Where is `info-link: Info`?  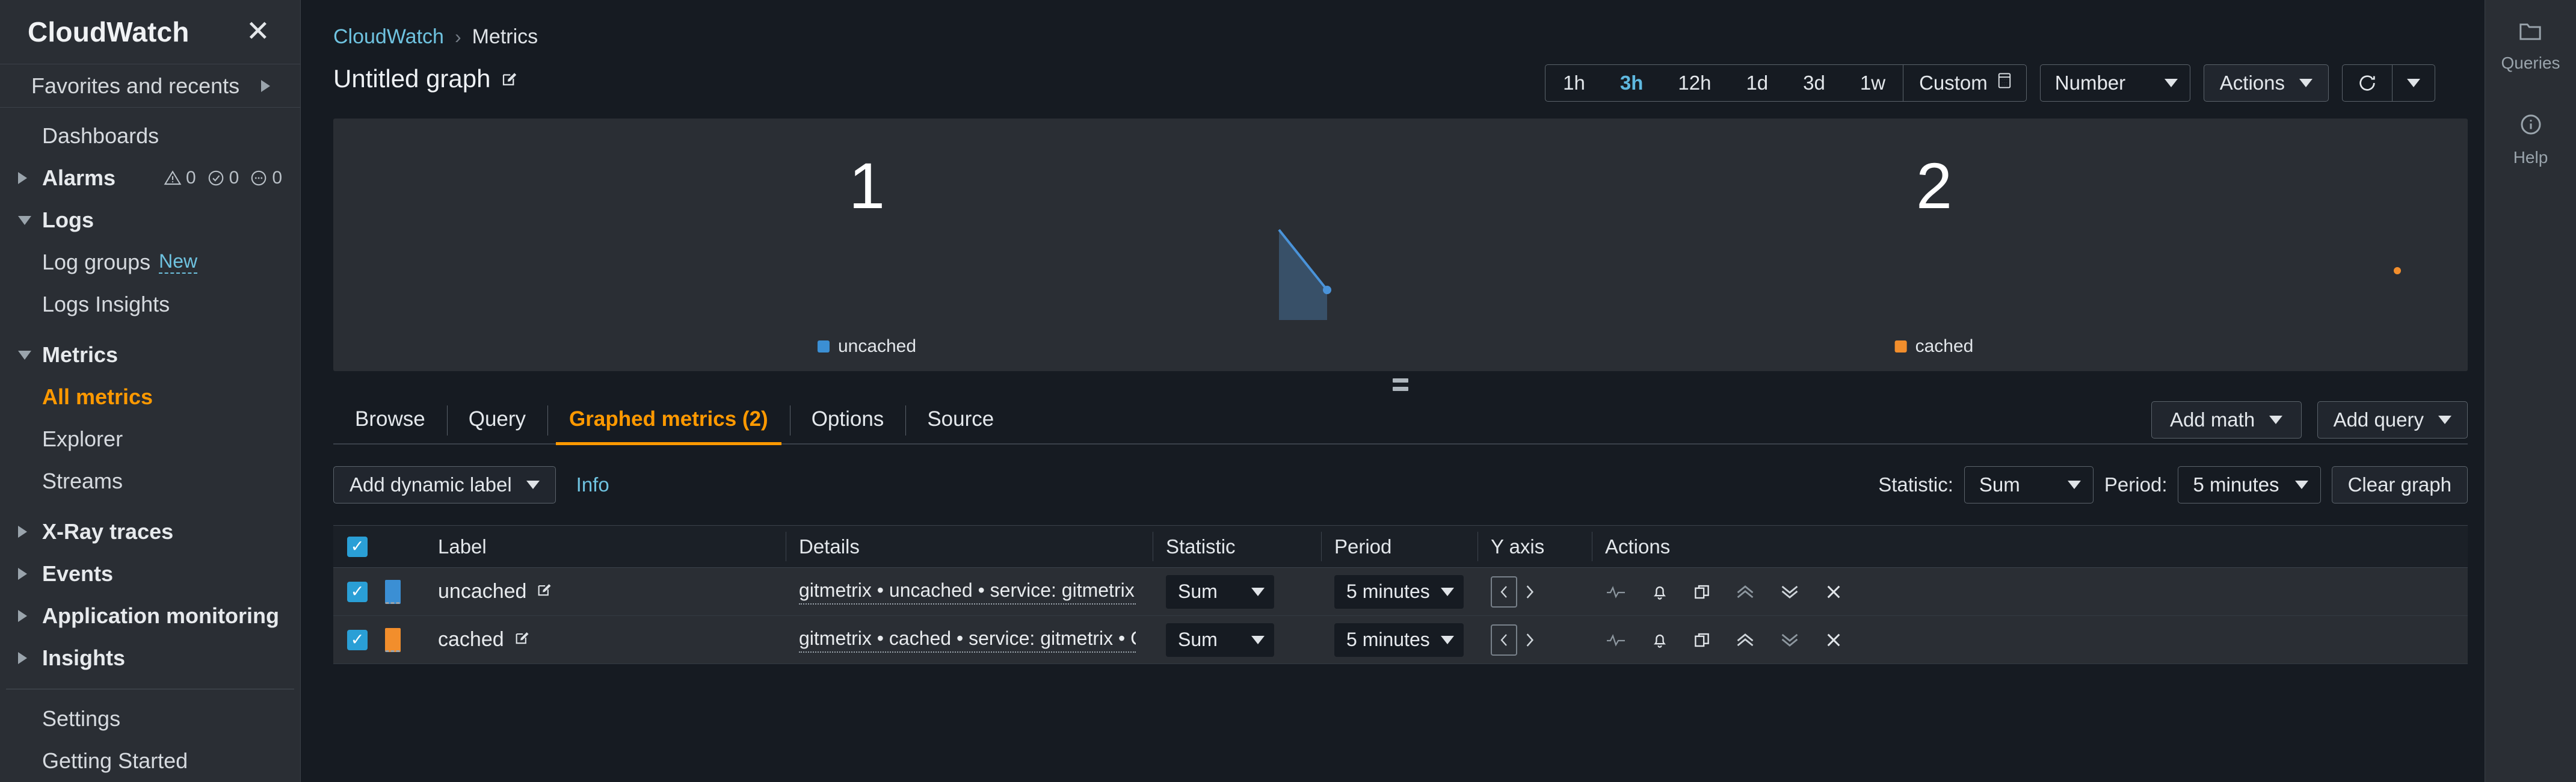 info-link: Info is located at coordinates (592, 484).